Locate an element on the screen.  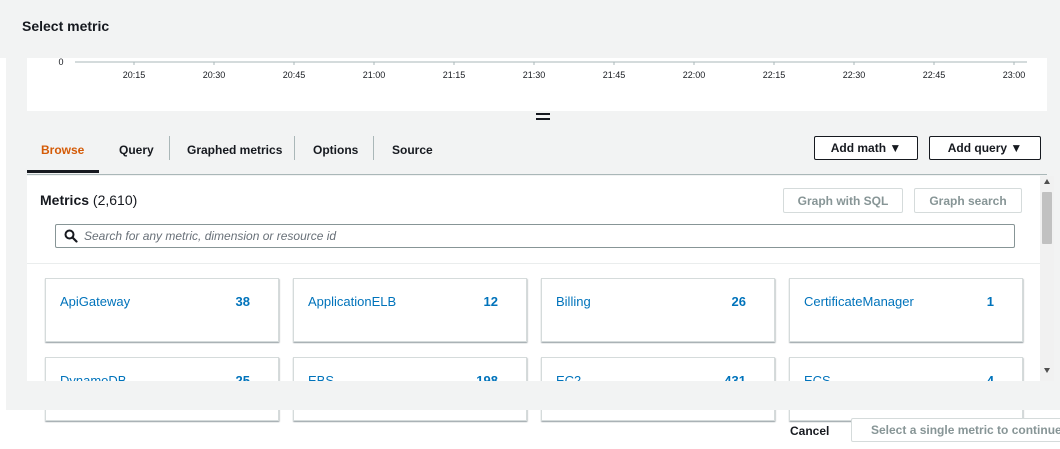
tab-query: Query is located at coordinates (136, 150).